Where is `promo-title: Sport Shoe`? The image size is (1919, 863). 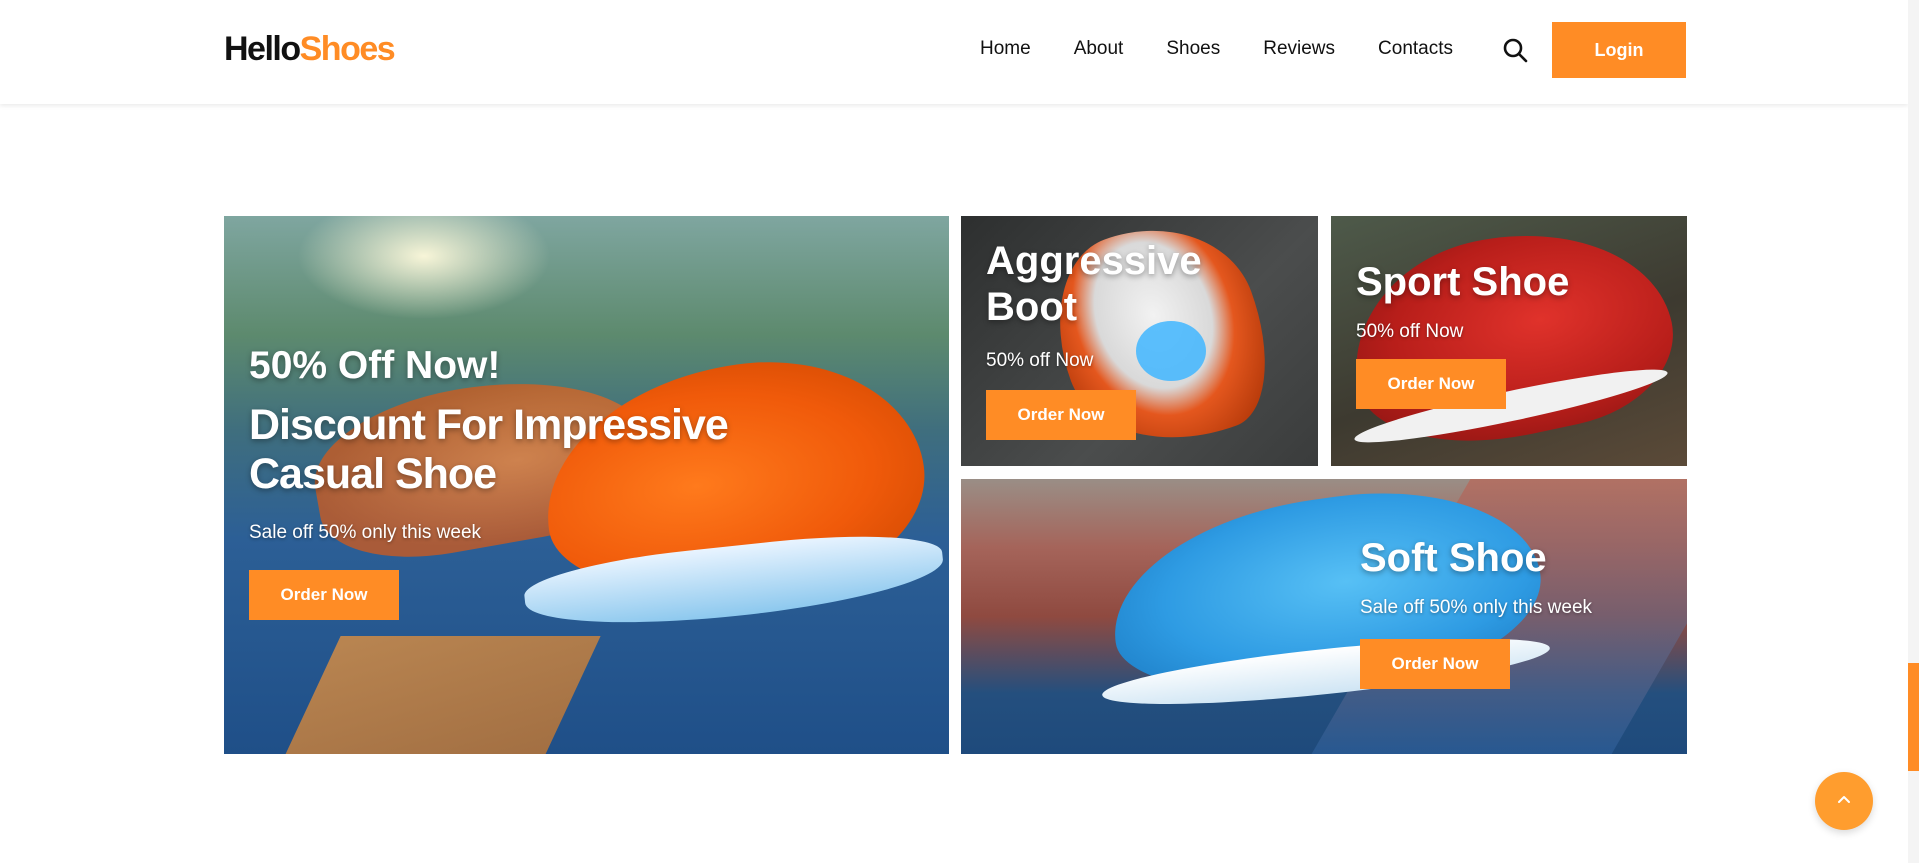
promo-title: Sport Shoe is located at coordinates (1463, 282).